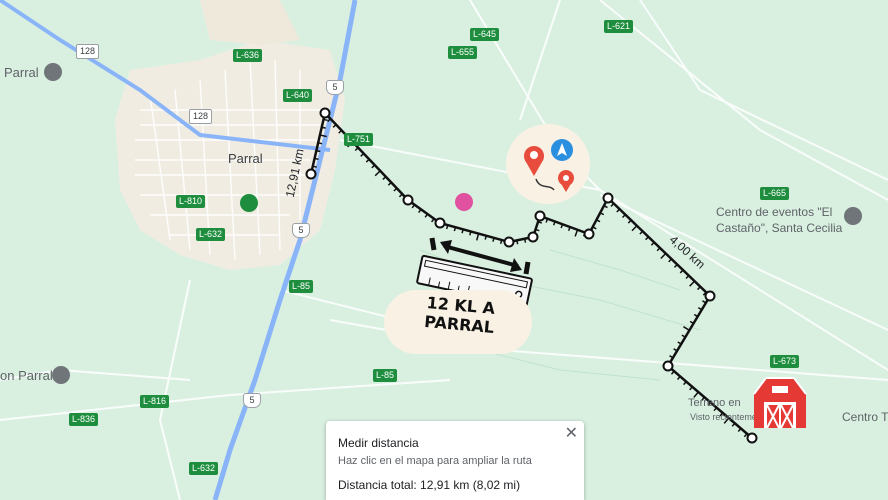 This screenshot has width=888, height=500. What do you see at coordinates (619, 26) in the screenshot?
I see `road-shield: L-621` at bounding box center [619, 26].